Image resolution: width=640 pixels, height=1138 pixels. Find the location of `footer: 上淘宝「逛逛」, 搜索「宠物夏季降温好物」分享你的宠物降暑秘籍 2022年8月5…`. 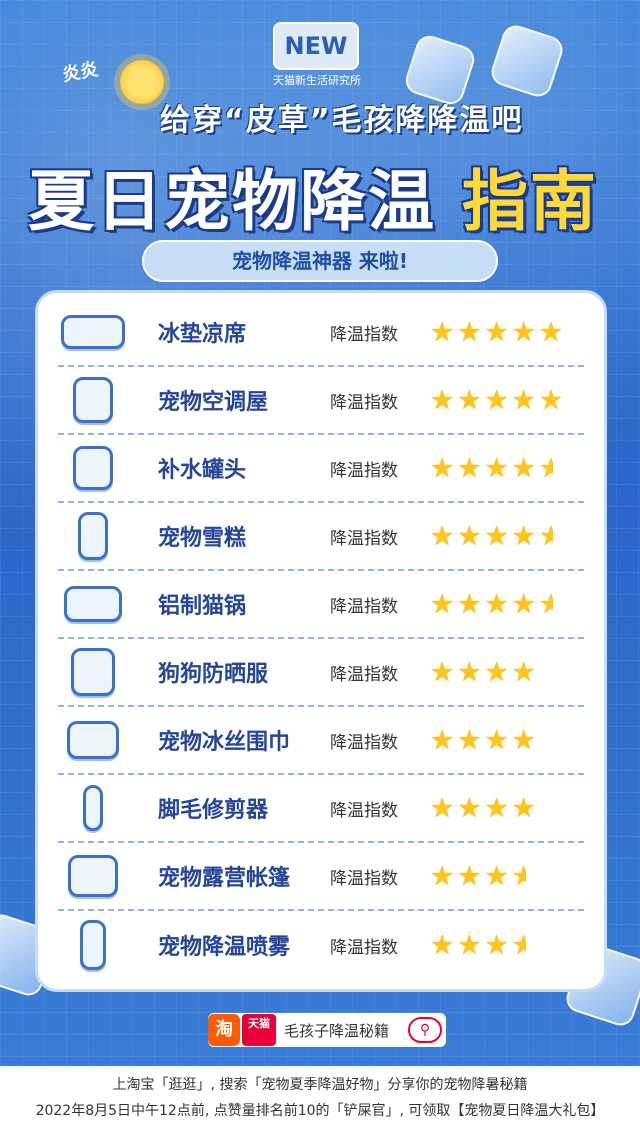

footer: 上淘宝「逛逛」, 搜索「宠物夏季降温好物」分享你的宠物降暑秘籍 2022年8月5… is located at coordinates (320, 1102).